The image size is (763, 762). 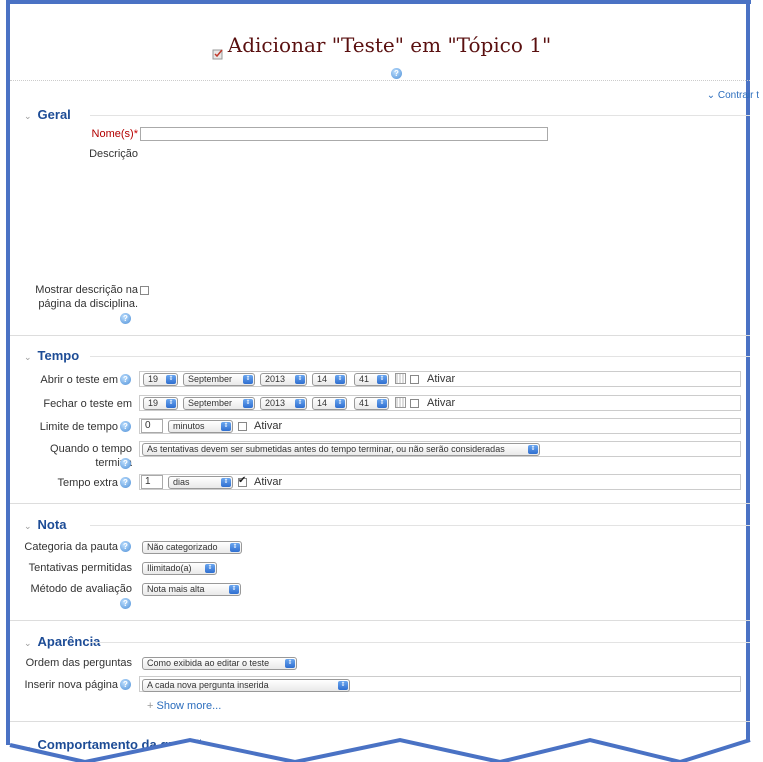 I want to click on mostrar-descricao-checkbox, so click(x=144, y=290).